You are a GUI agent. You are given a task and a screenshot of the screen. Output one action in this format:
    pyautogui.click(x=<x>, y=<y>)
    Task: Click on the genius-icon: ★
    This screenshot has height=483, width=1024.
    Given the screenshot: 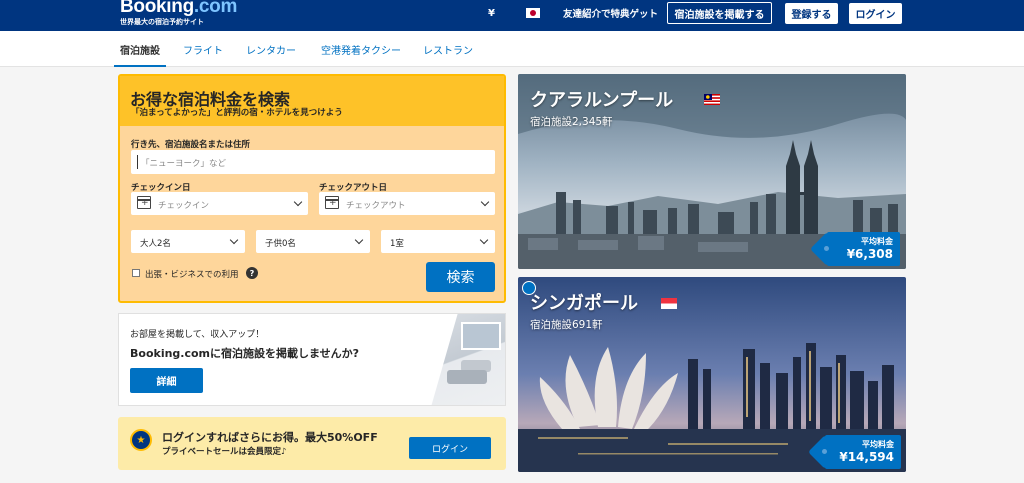 What is the action you would take?
    pyautogui.click(x=141, y=440)
    